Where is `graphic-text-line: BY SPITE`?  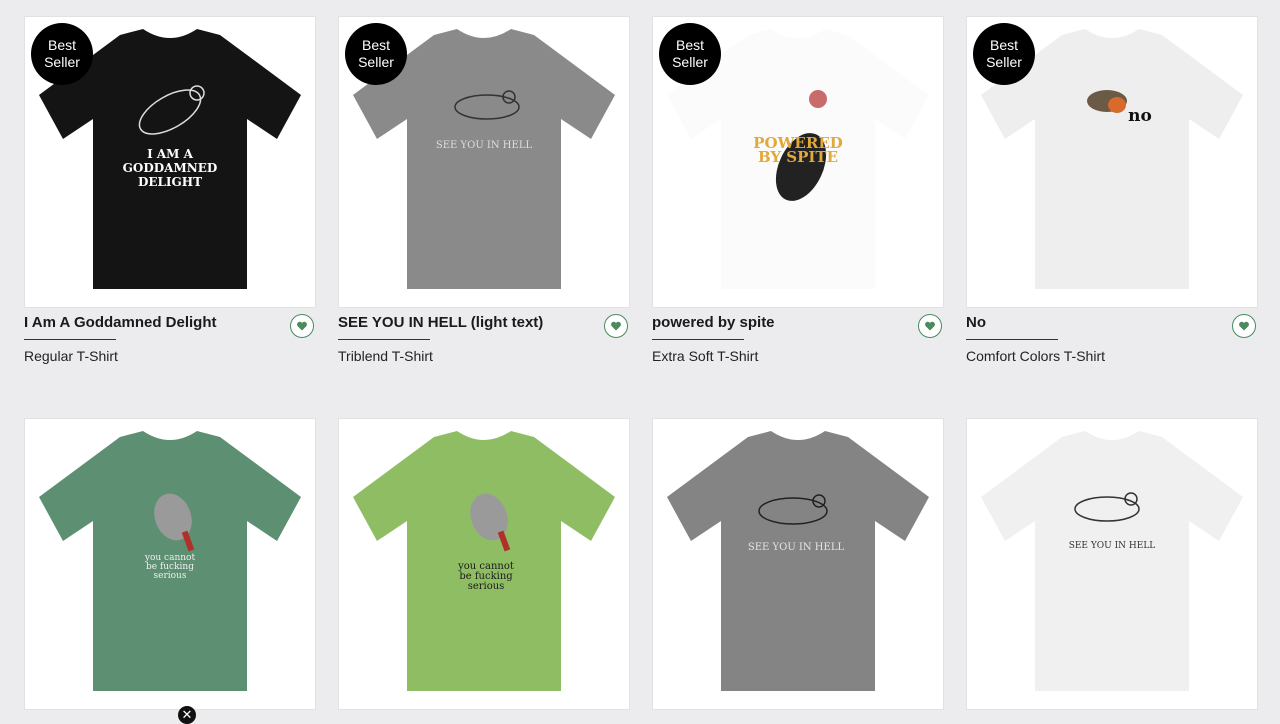 graphic-text-line: BY SPITE is located at coordinates (798, 157).